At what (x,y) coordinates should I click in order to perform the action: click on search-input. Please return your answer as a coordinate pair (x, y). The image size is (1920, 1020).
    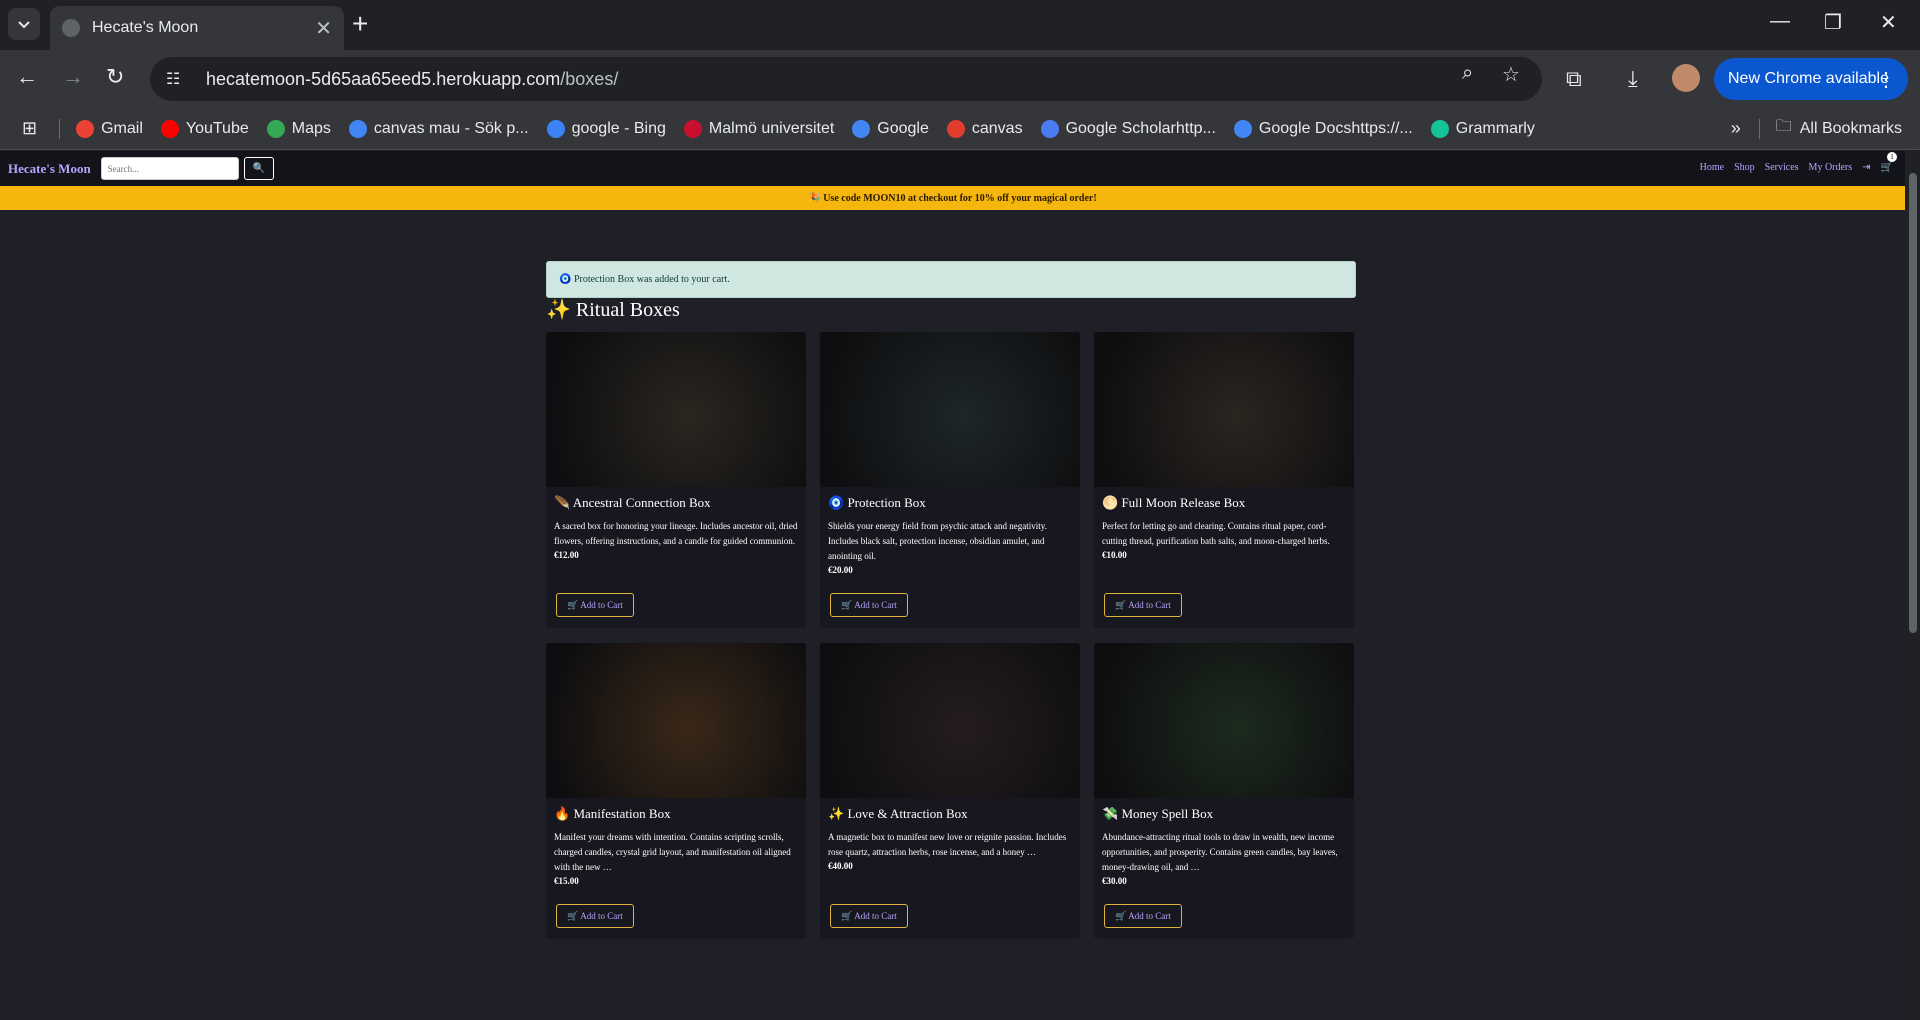
    Looking at the image, I should click on (169, 168).